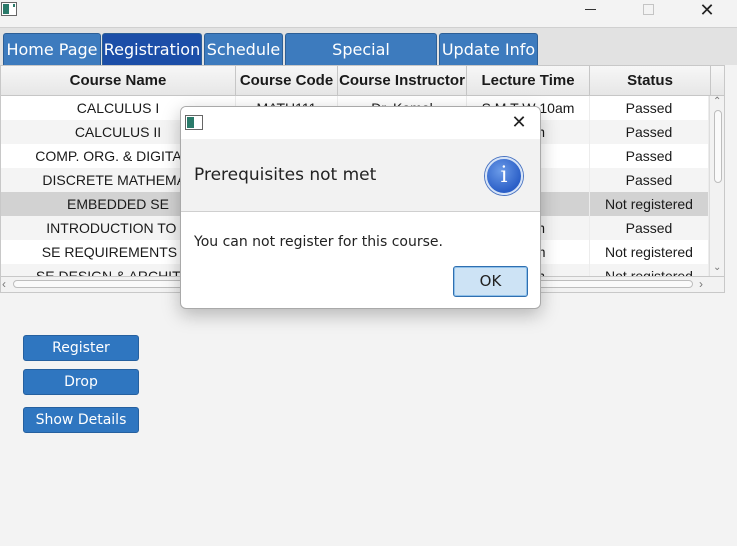 Image resolution: width=737 pixels, height=546 pixels. I want to click on show-details-button: Show Details, so click(81, 420).